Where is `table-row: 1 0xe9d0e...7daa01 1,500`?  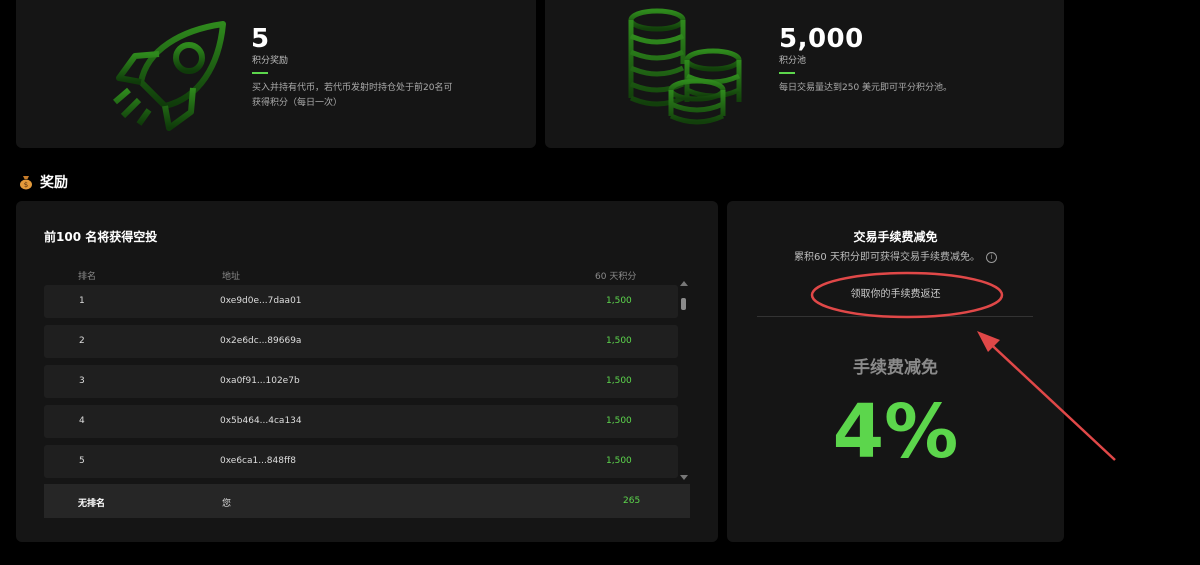 table-row: 1 0xe9d0e...7daa01 1,500 is located at coordinates (361, 301).